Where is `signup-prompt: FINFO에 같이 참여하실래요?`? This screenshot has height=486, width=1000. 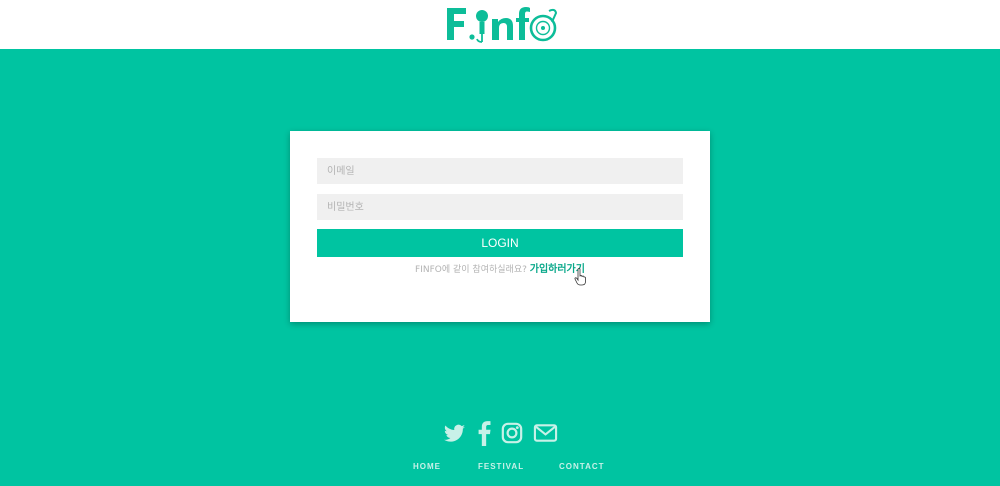 signup-prompt: FINFO에 같이 참여하실래요? is located at coordinates (471, 270).